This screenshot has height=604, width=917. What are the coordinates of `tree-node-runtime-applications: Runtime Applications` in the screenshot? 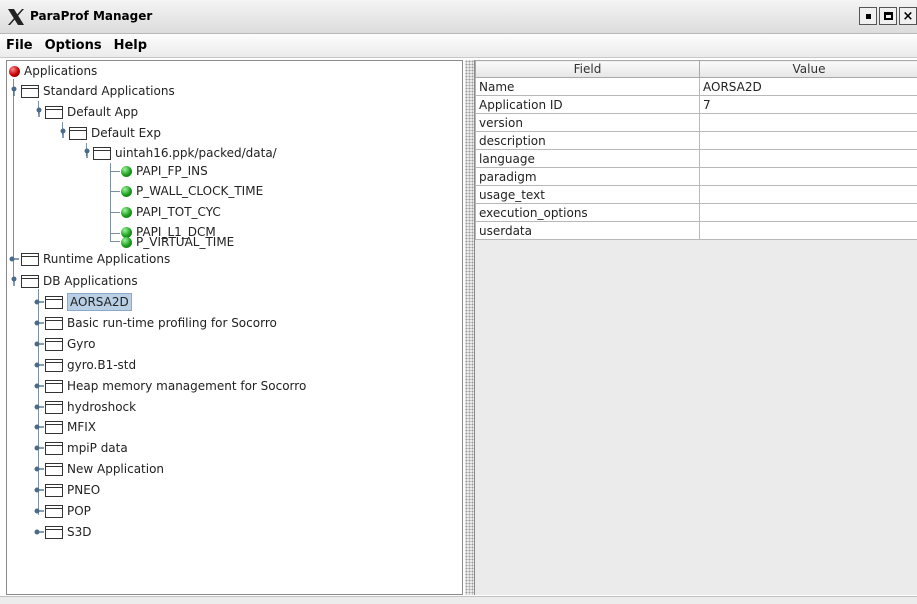 It's located at (95, 259).